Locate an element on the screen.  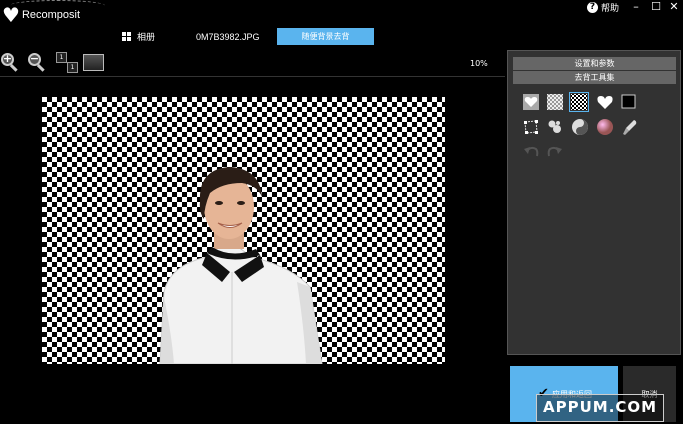
undo-icon is located at coordinates (531, 151).